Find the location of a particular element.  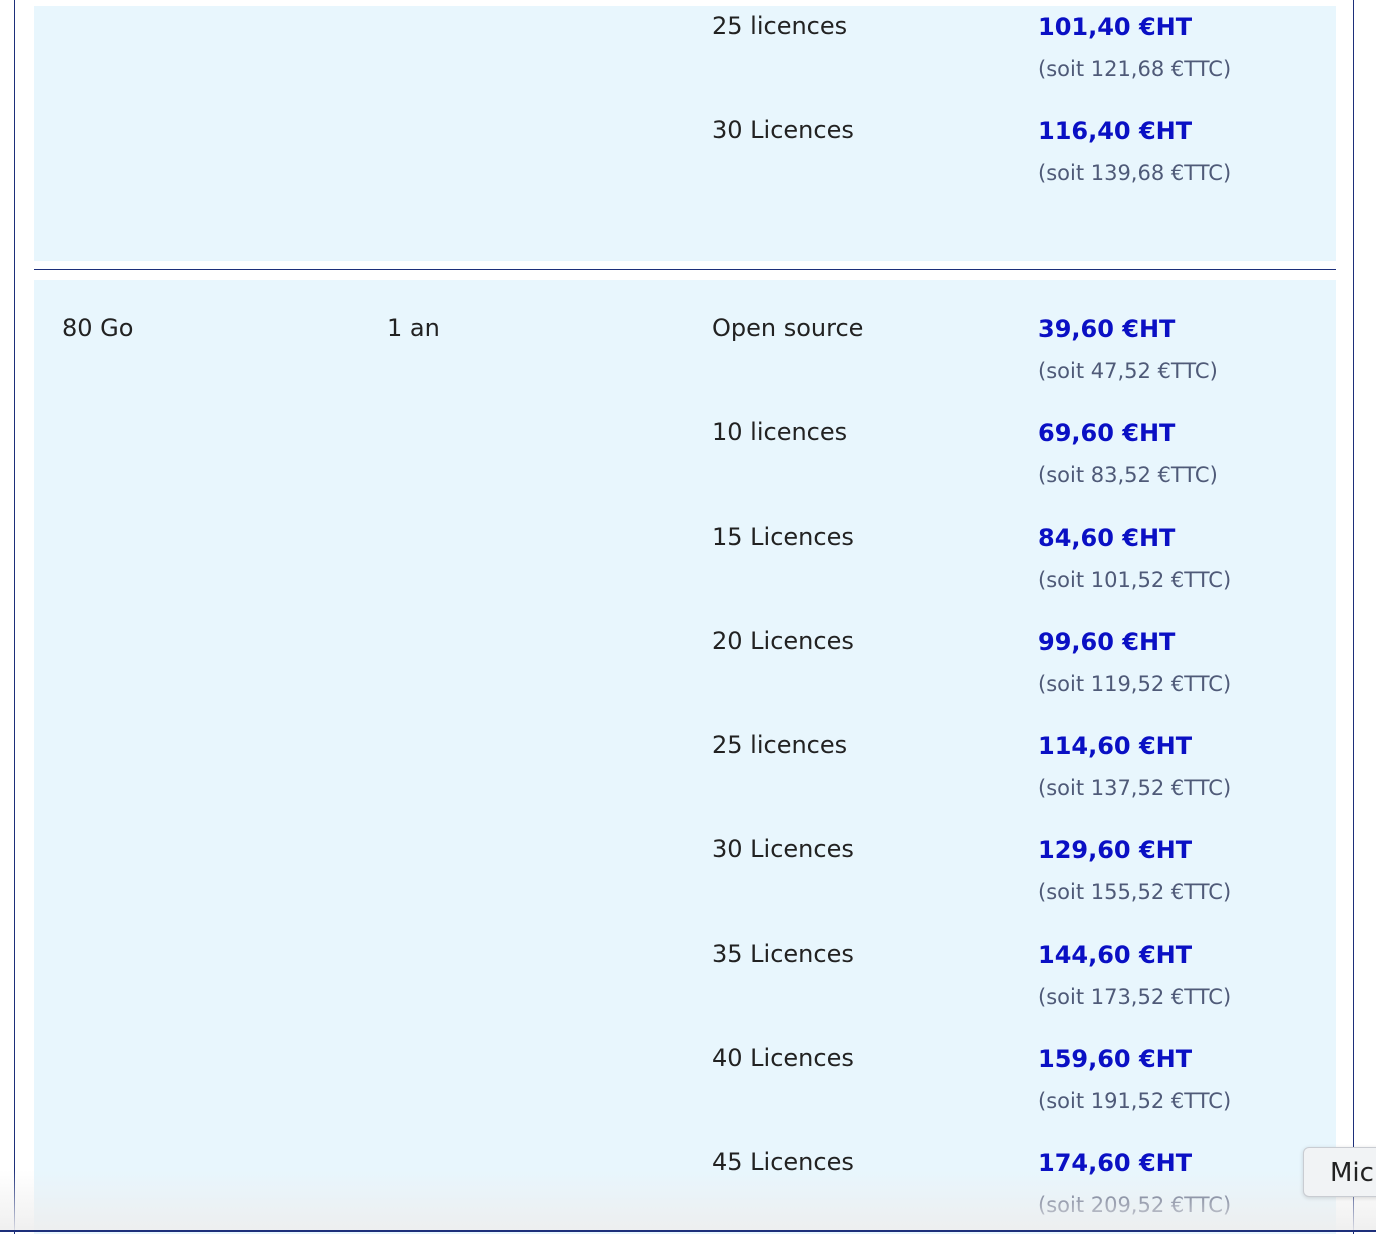

price-ht: 144,60 €HT is located at coordinates (1115, 954).